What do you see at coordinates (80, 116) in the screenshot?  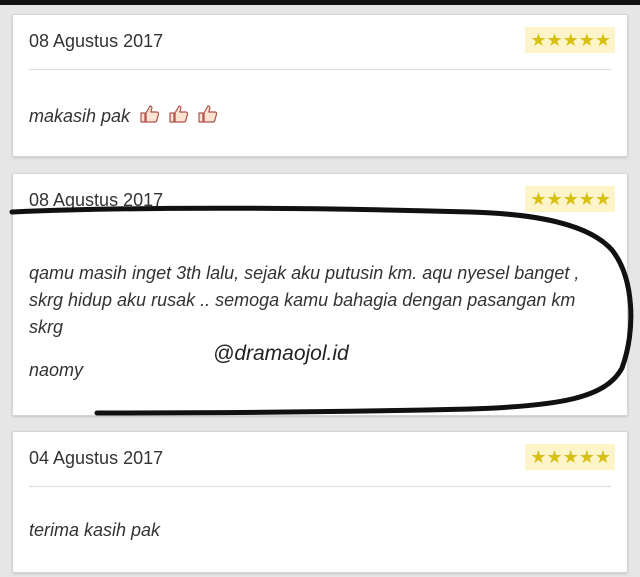 I see `review-text: makasih pak` at bounding box center [80, 116].